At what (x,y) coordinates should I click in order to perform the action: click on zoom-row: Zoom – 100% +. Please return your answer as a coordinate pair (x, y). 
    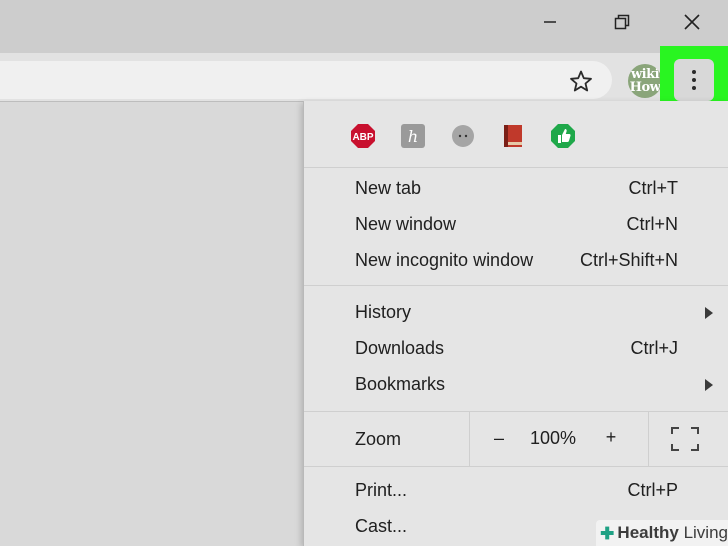
    Looking at the image, I should click on (516, 439).